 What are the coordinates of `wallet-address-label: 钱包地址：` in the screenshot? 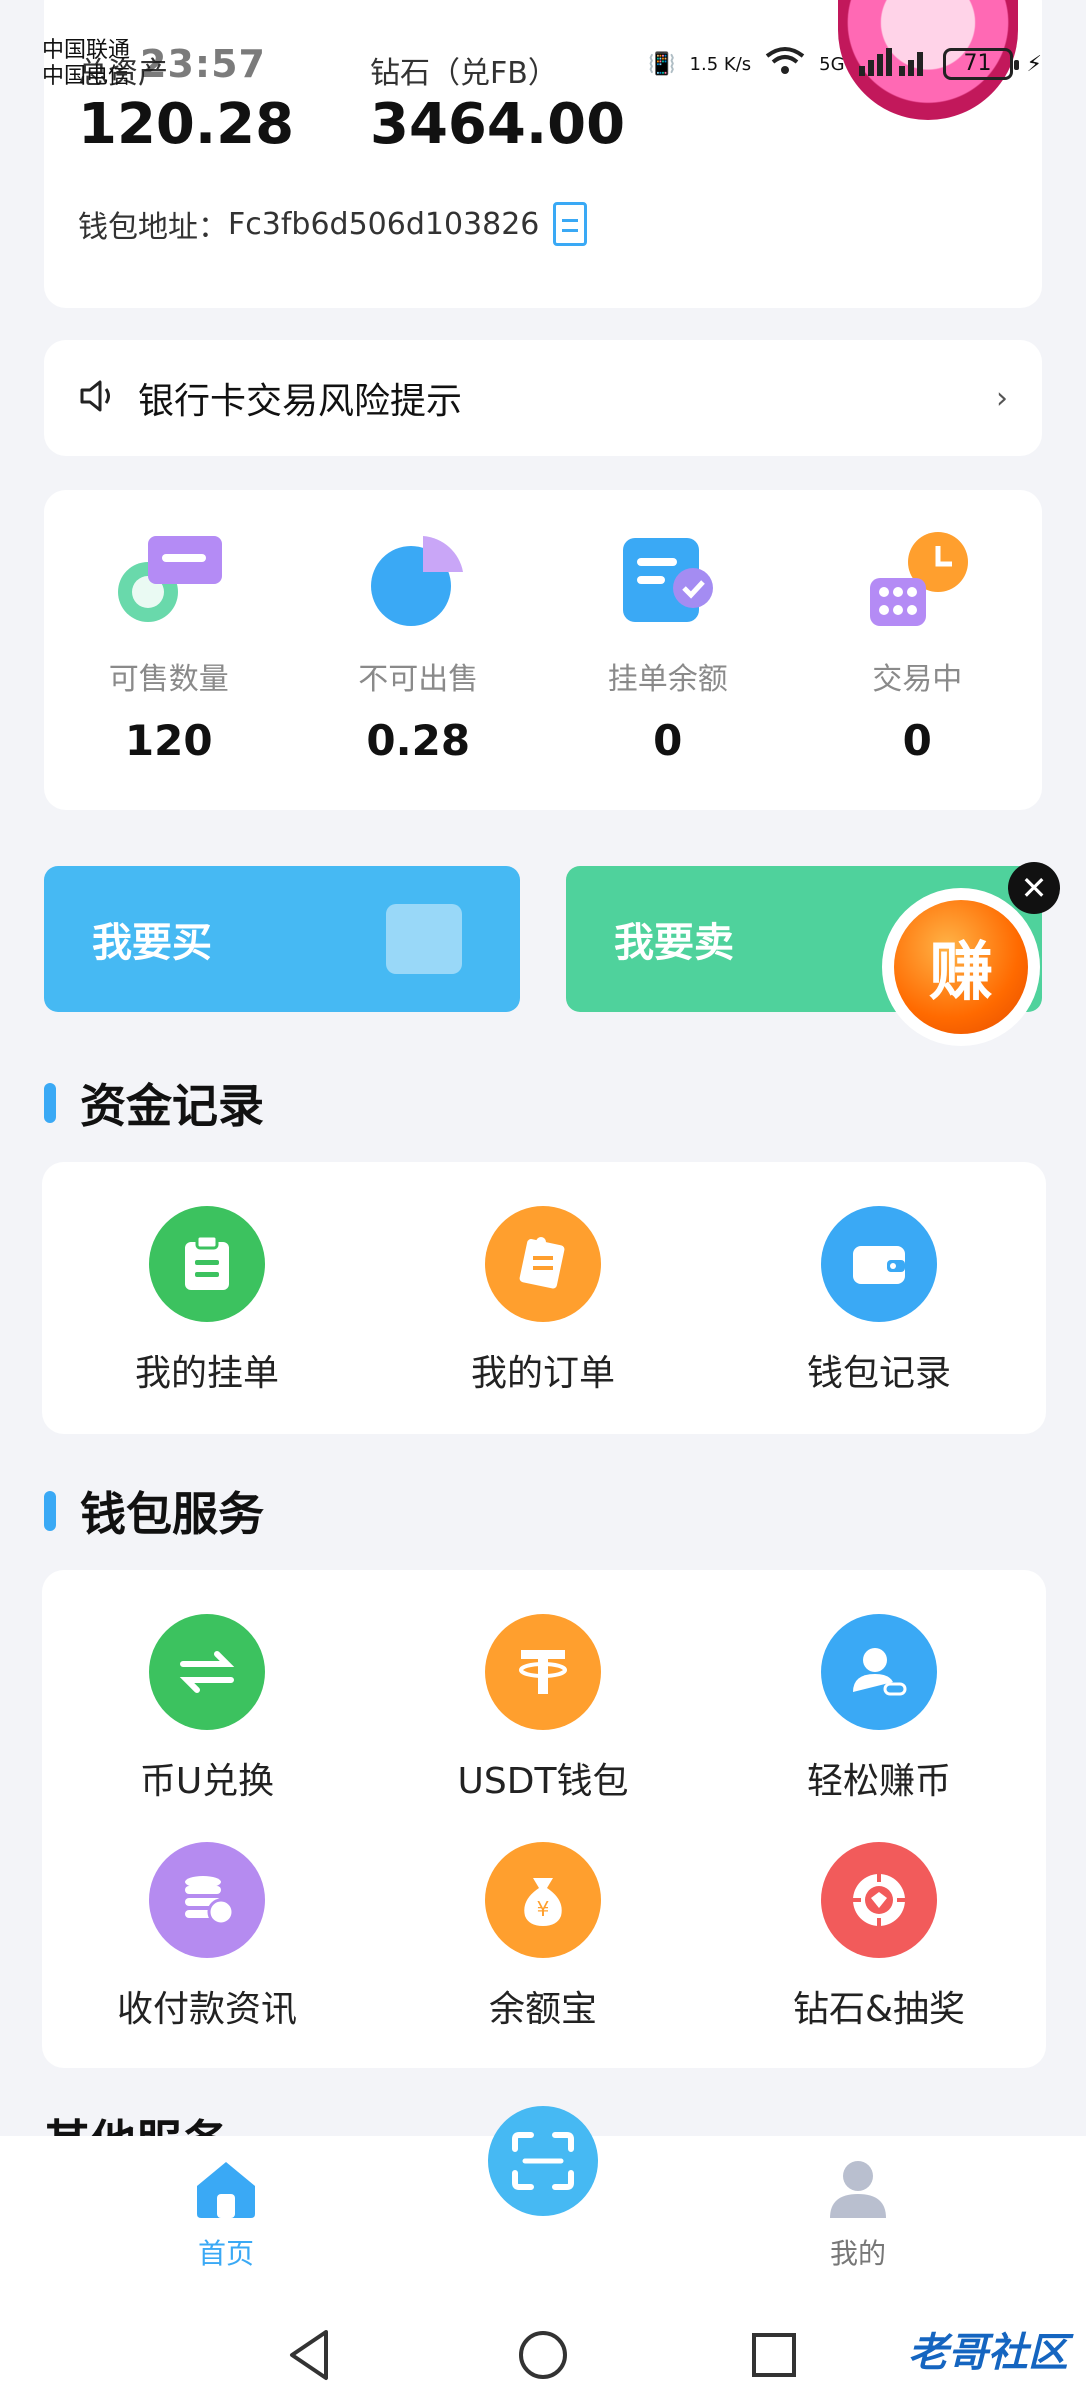 It's located at (153, 227).